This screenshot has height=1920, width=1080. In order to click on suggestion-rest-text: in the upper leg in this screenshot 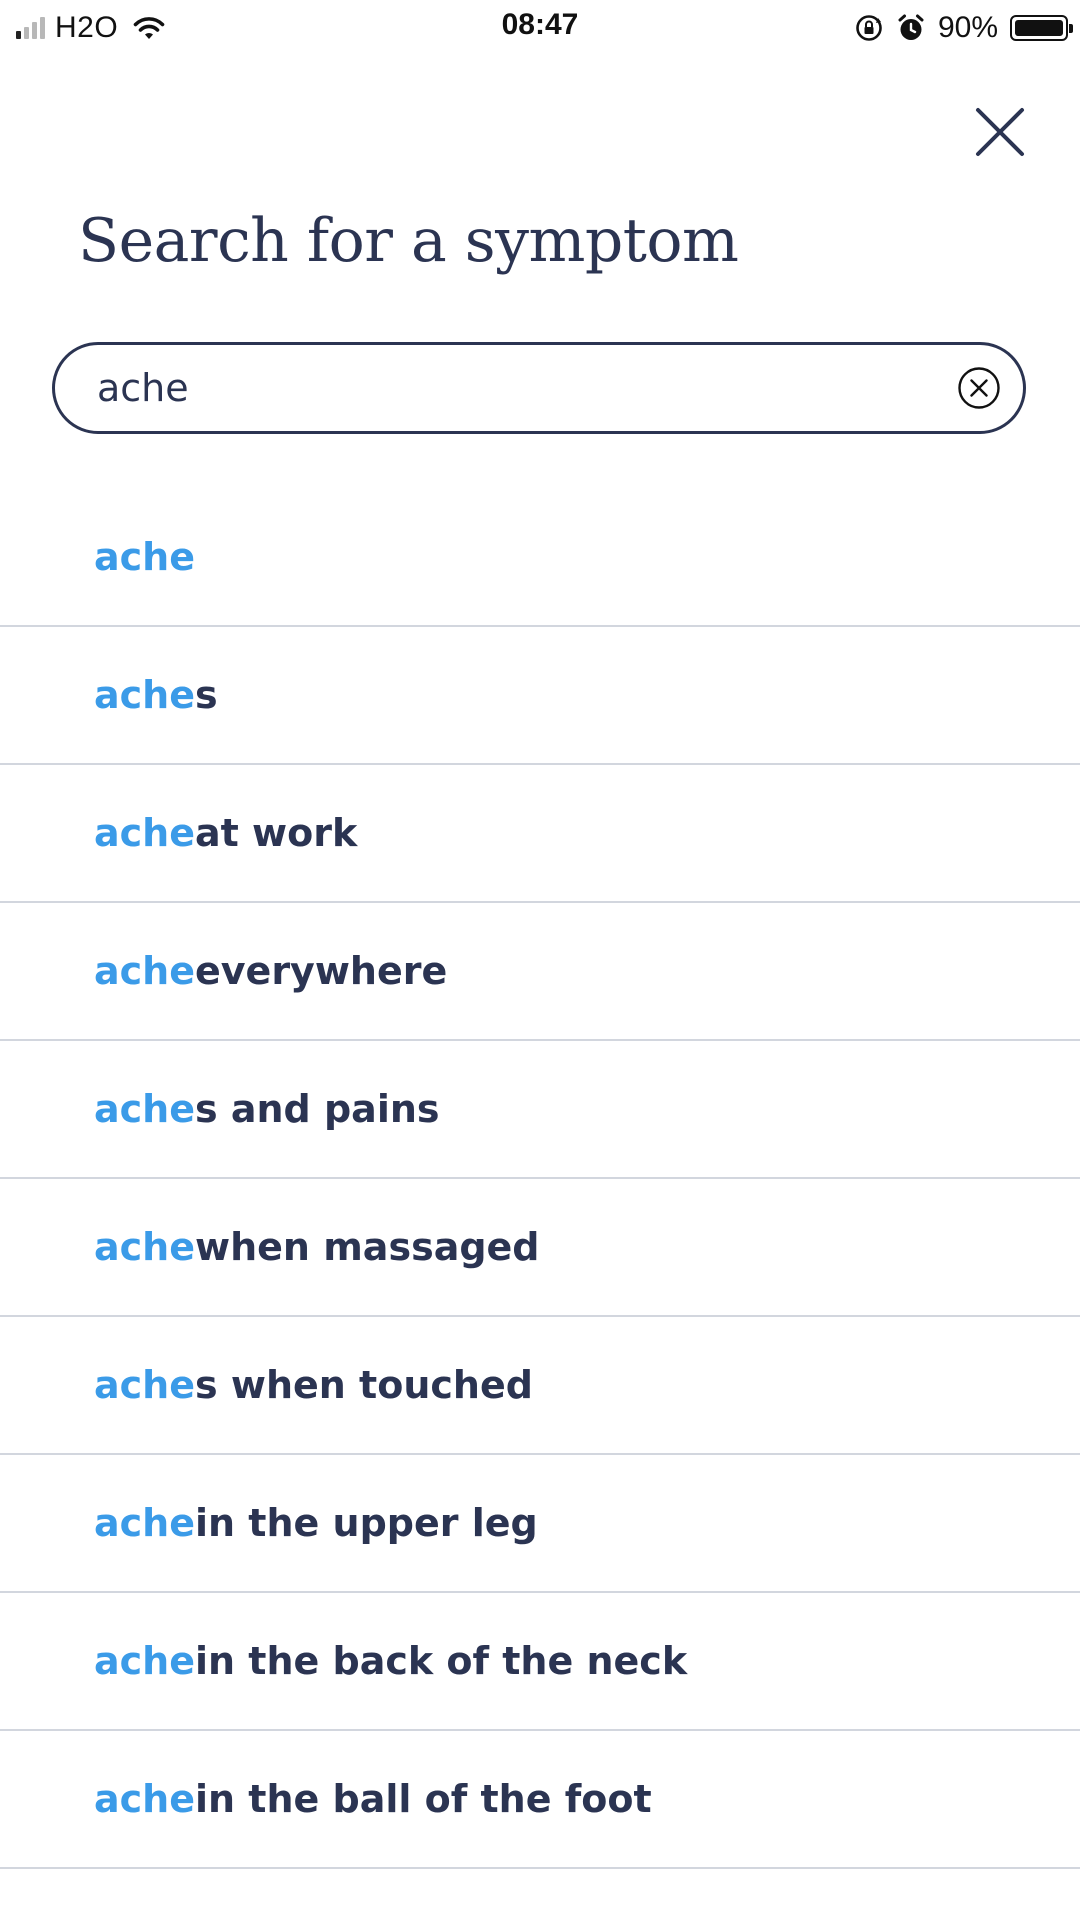, I will do `click(366, 1523)`.